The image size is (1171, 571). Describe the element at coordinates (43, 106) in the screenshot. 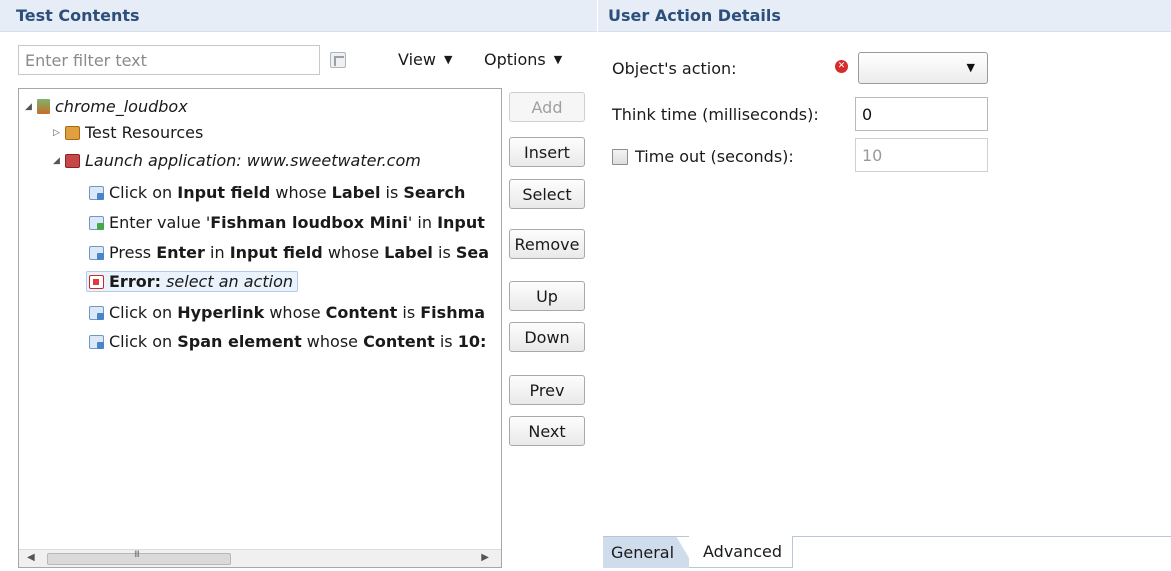

I see `test-suite-icon` at that location.